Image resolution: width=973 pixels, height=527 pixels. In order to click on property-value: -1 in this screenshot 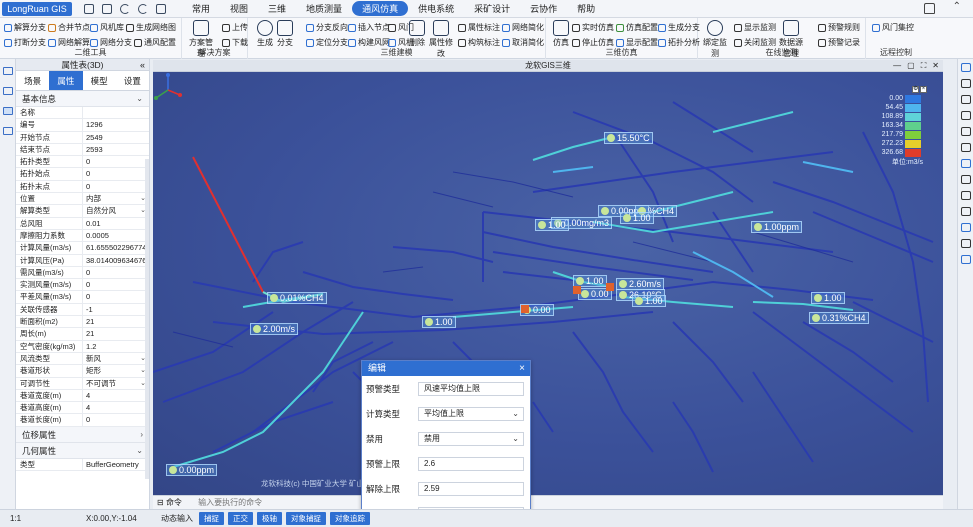, I will do `click(116, 309)`.